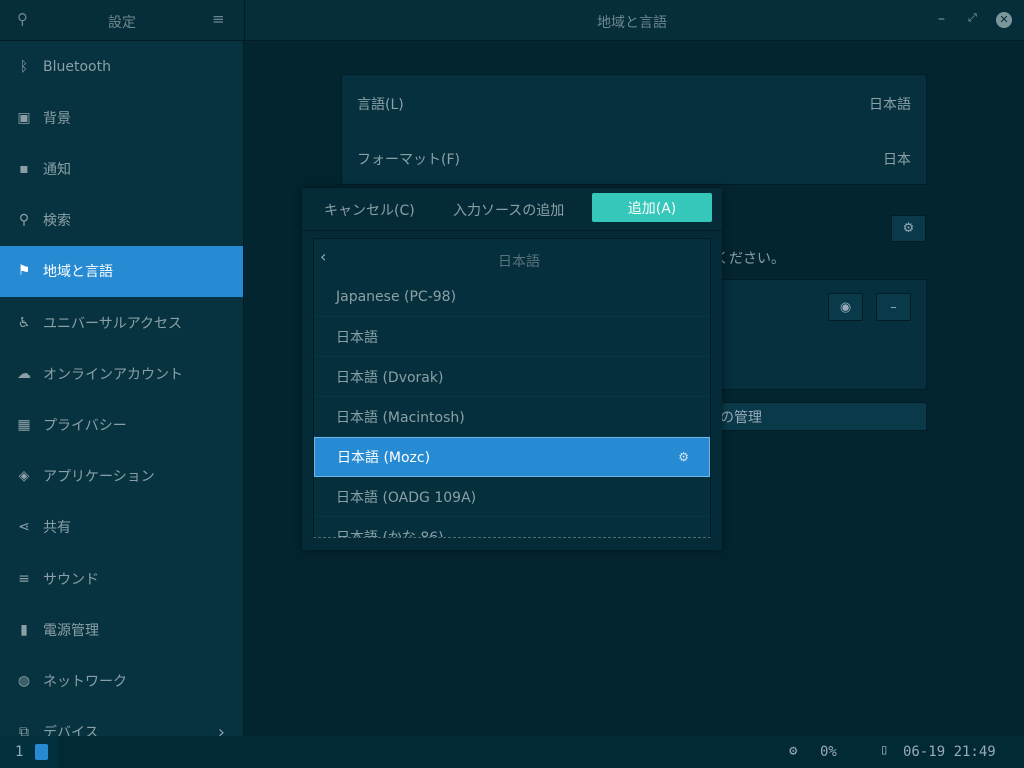 Image resolution: width=1024 pixels, height=768 pixels. I want to click on back-chevron-icon: ‹, so click(323, 256).